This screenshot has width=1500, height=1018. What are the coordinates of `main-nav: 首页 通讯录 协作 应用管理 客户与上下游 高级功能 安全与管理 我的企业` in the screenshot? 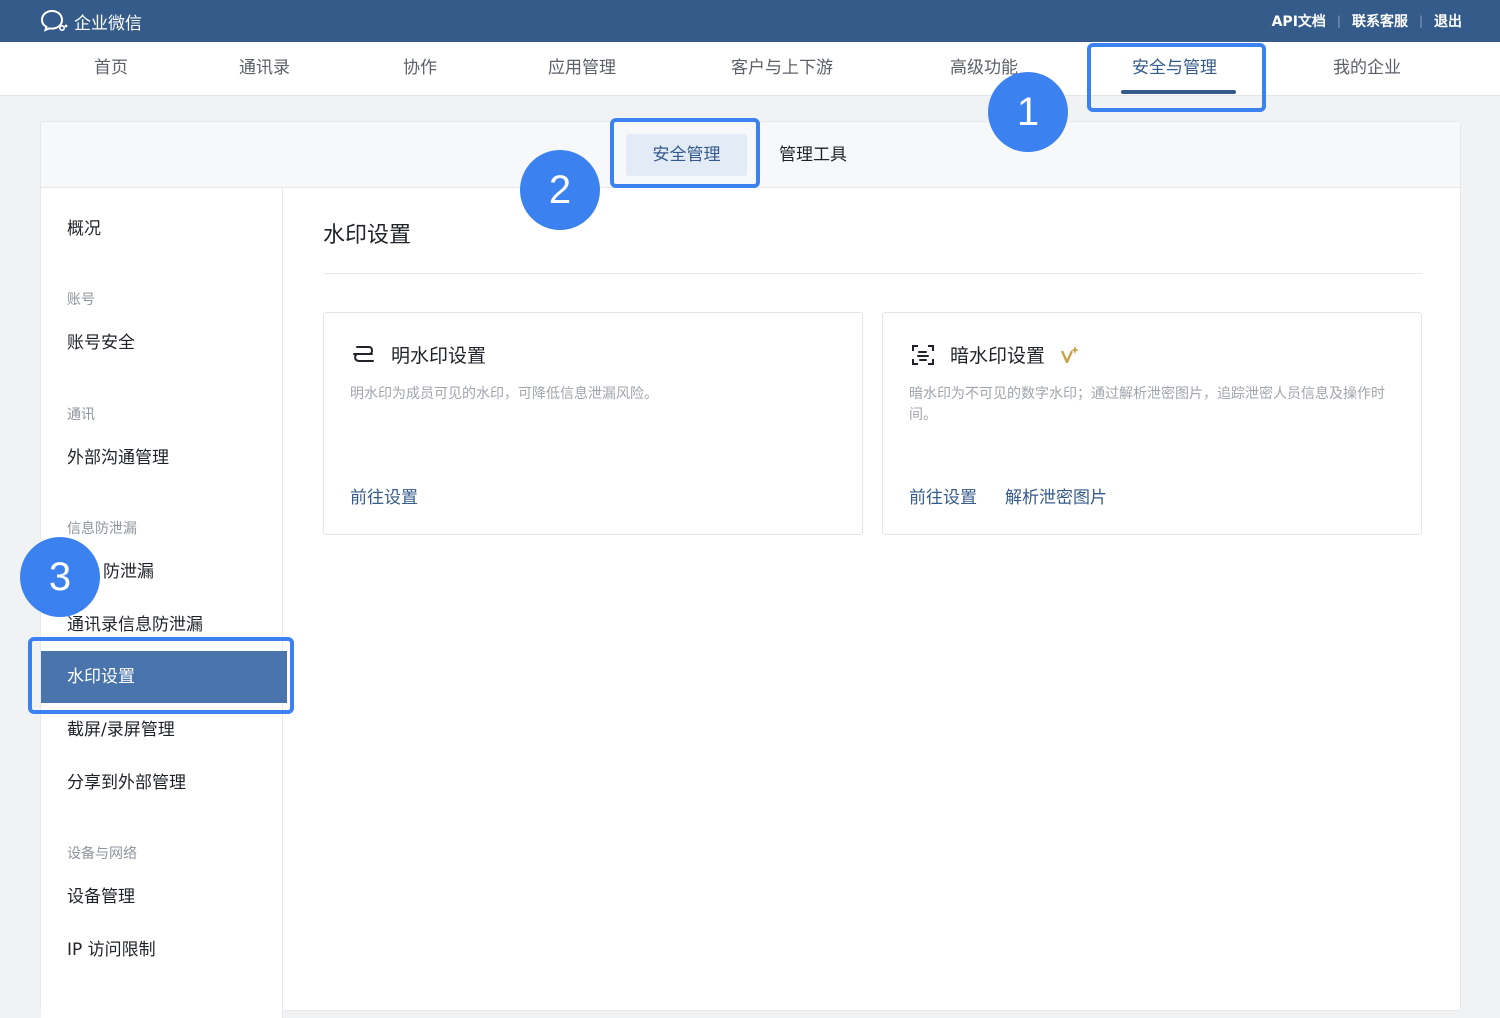 It's located at (750, 69).